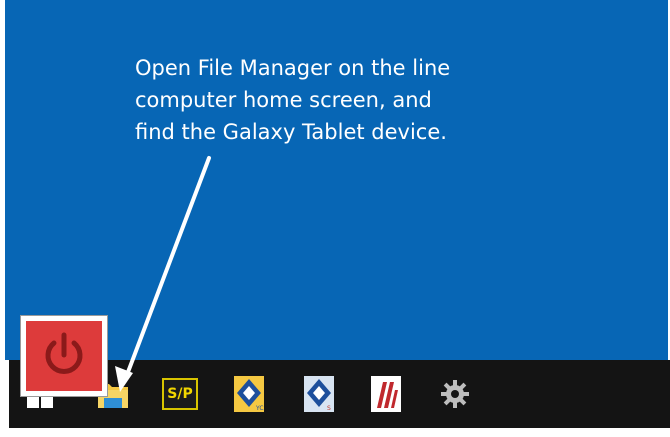 Image resolution: width=670 pixels, height=437 pixels. Describe the element at coordinates (249, 394) in the screenshot. I see `yc-app-icon: YC` at that location.